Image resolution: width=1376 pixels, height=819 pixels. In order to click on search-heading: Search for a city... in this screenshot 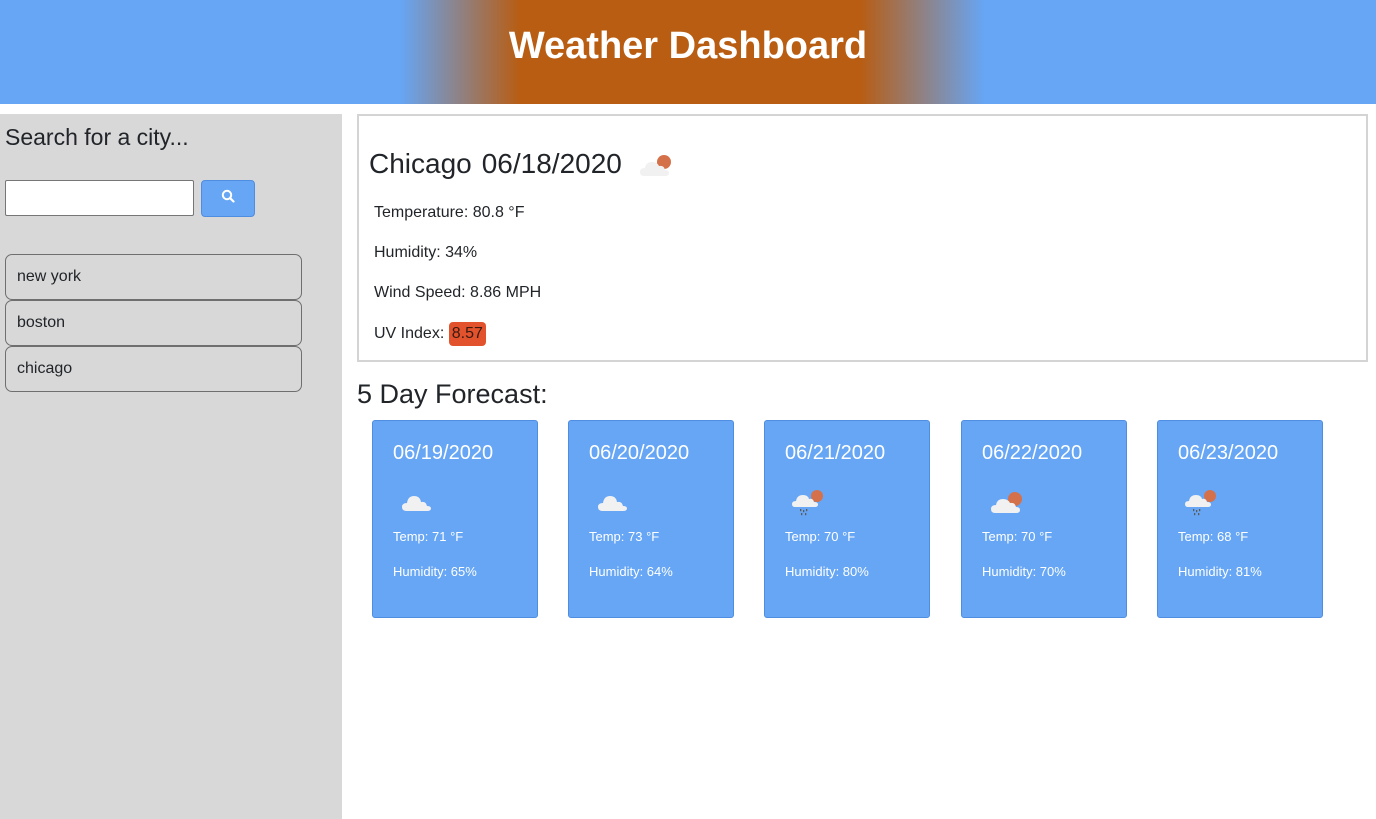, I will do `click(97, 137)`.